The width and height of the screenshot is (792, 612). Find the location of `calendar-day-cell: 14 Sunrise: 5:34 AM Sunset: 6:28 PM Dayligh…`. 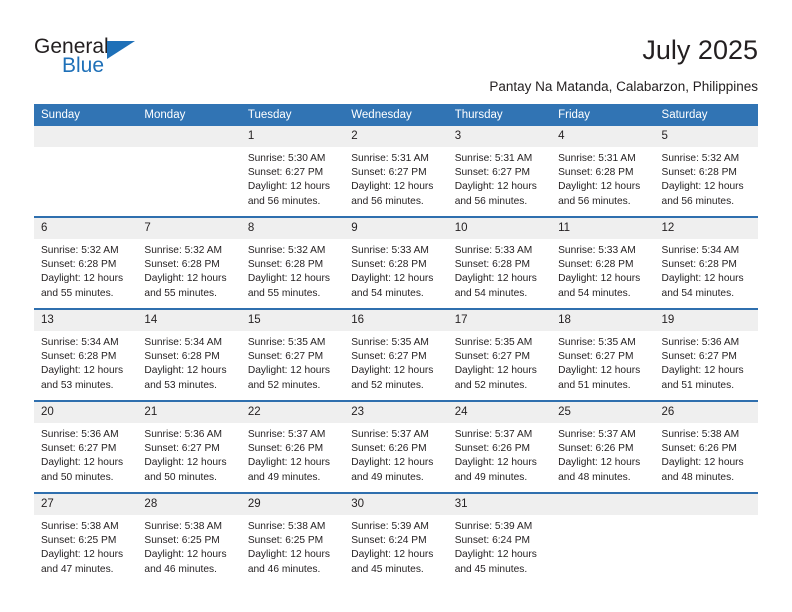

calendar-day-cell: 14 Sunrise: 5:34 AM Sunset: 6:28 PM Dayligh… is located at coordinates (189, 354).